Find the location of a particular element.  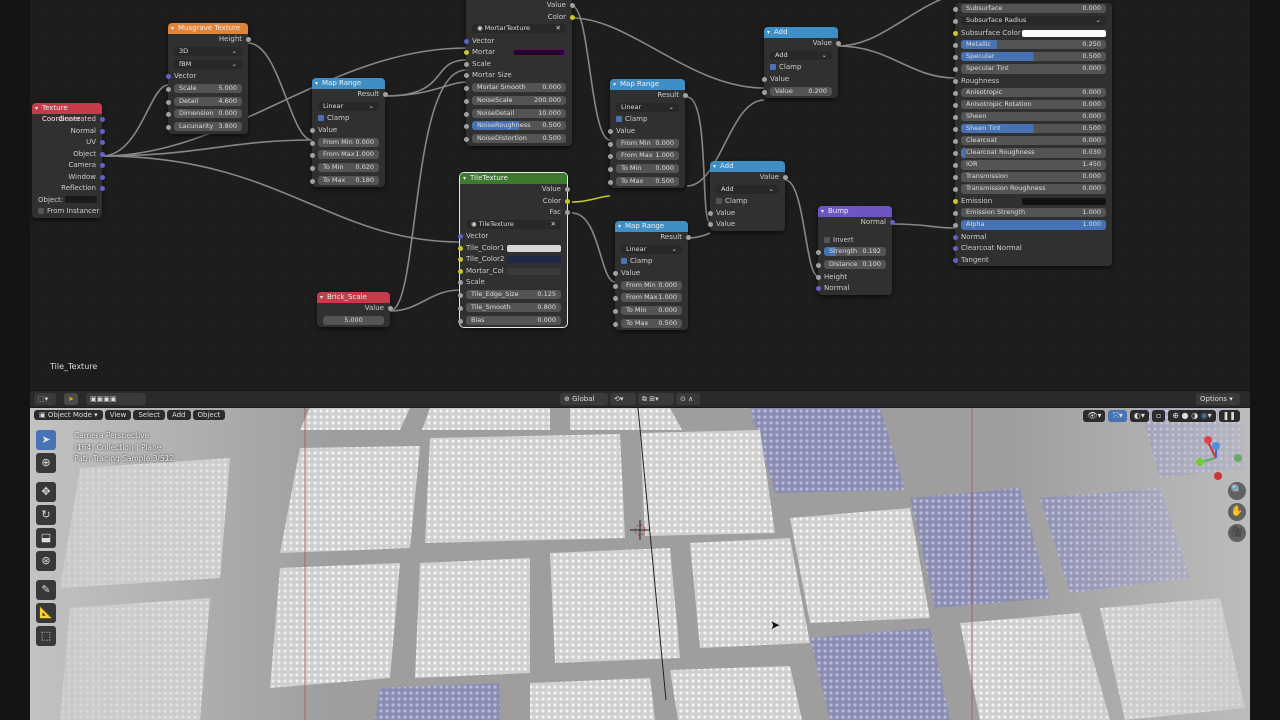

input-sheen: Sheen 0.000 is located at coordinates (1032, 117).